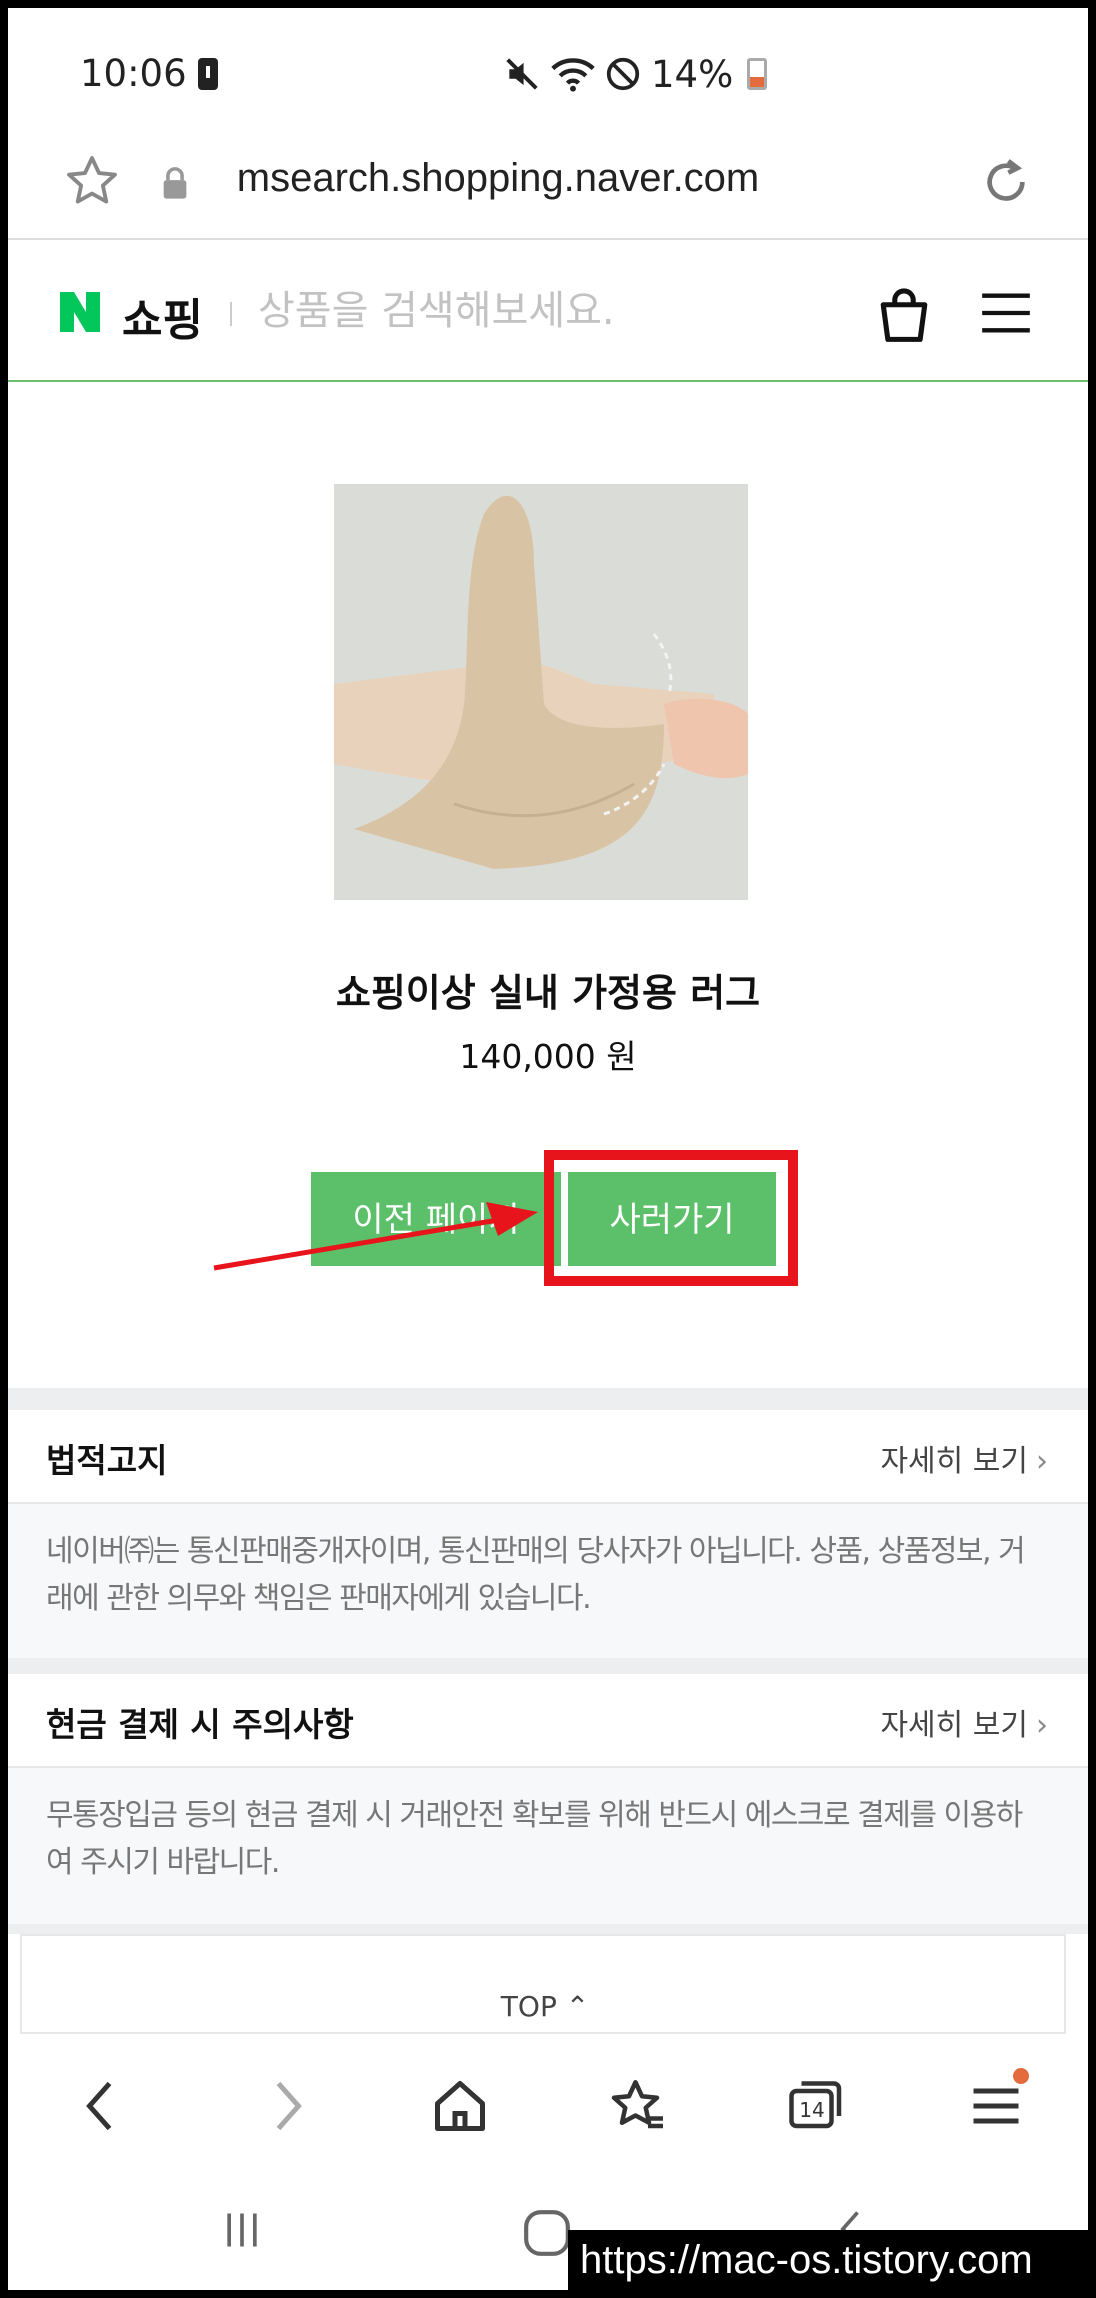 The width and height of the screenshot is (1096, 2298). I want to click on highlight-box, so click(671, 1218).